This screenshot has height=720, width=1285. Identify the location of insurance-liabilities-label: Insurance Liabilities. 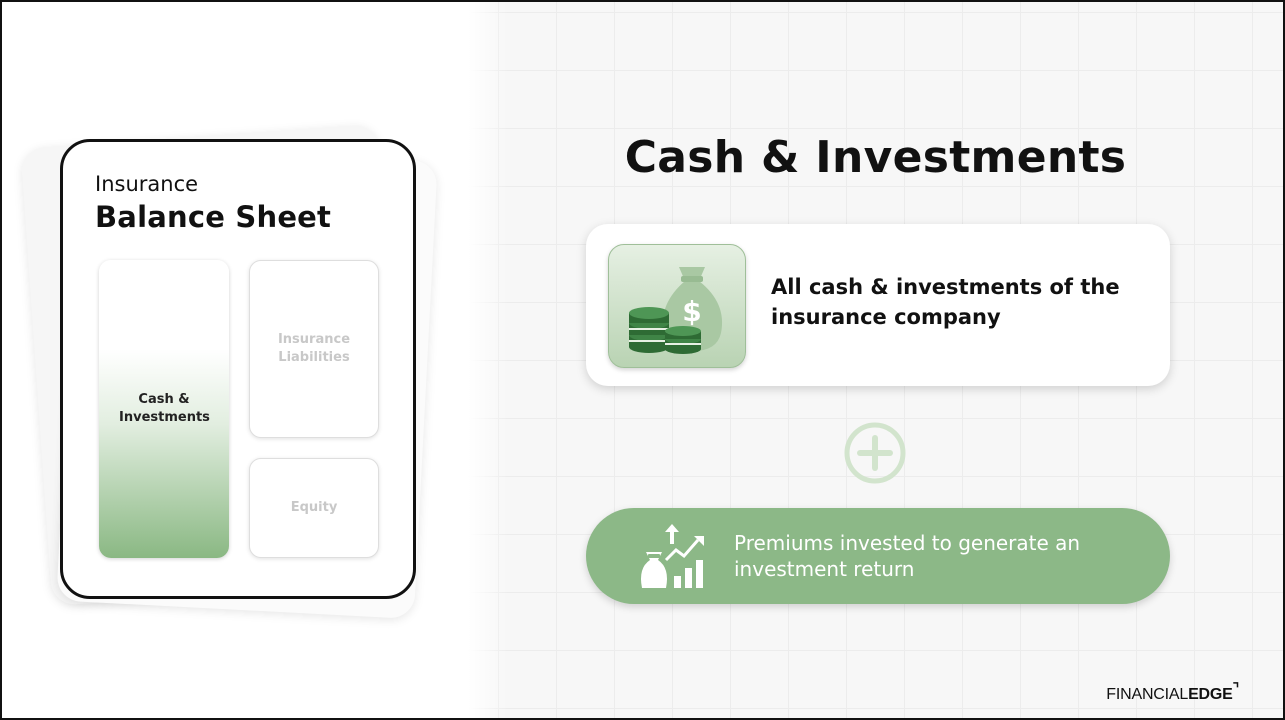
(314, 348).